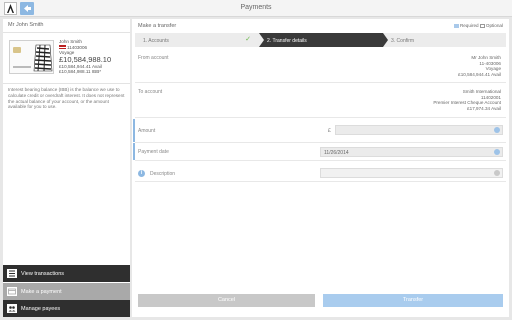 This screenshot has height=320, width=512. What do you see at coordinates (248, 39) in the screenshot?
I see `checkmark-icon: ✓` at bounding box center [248, 39].